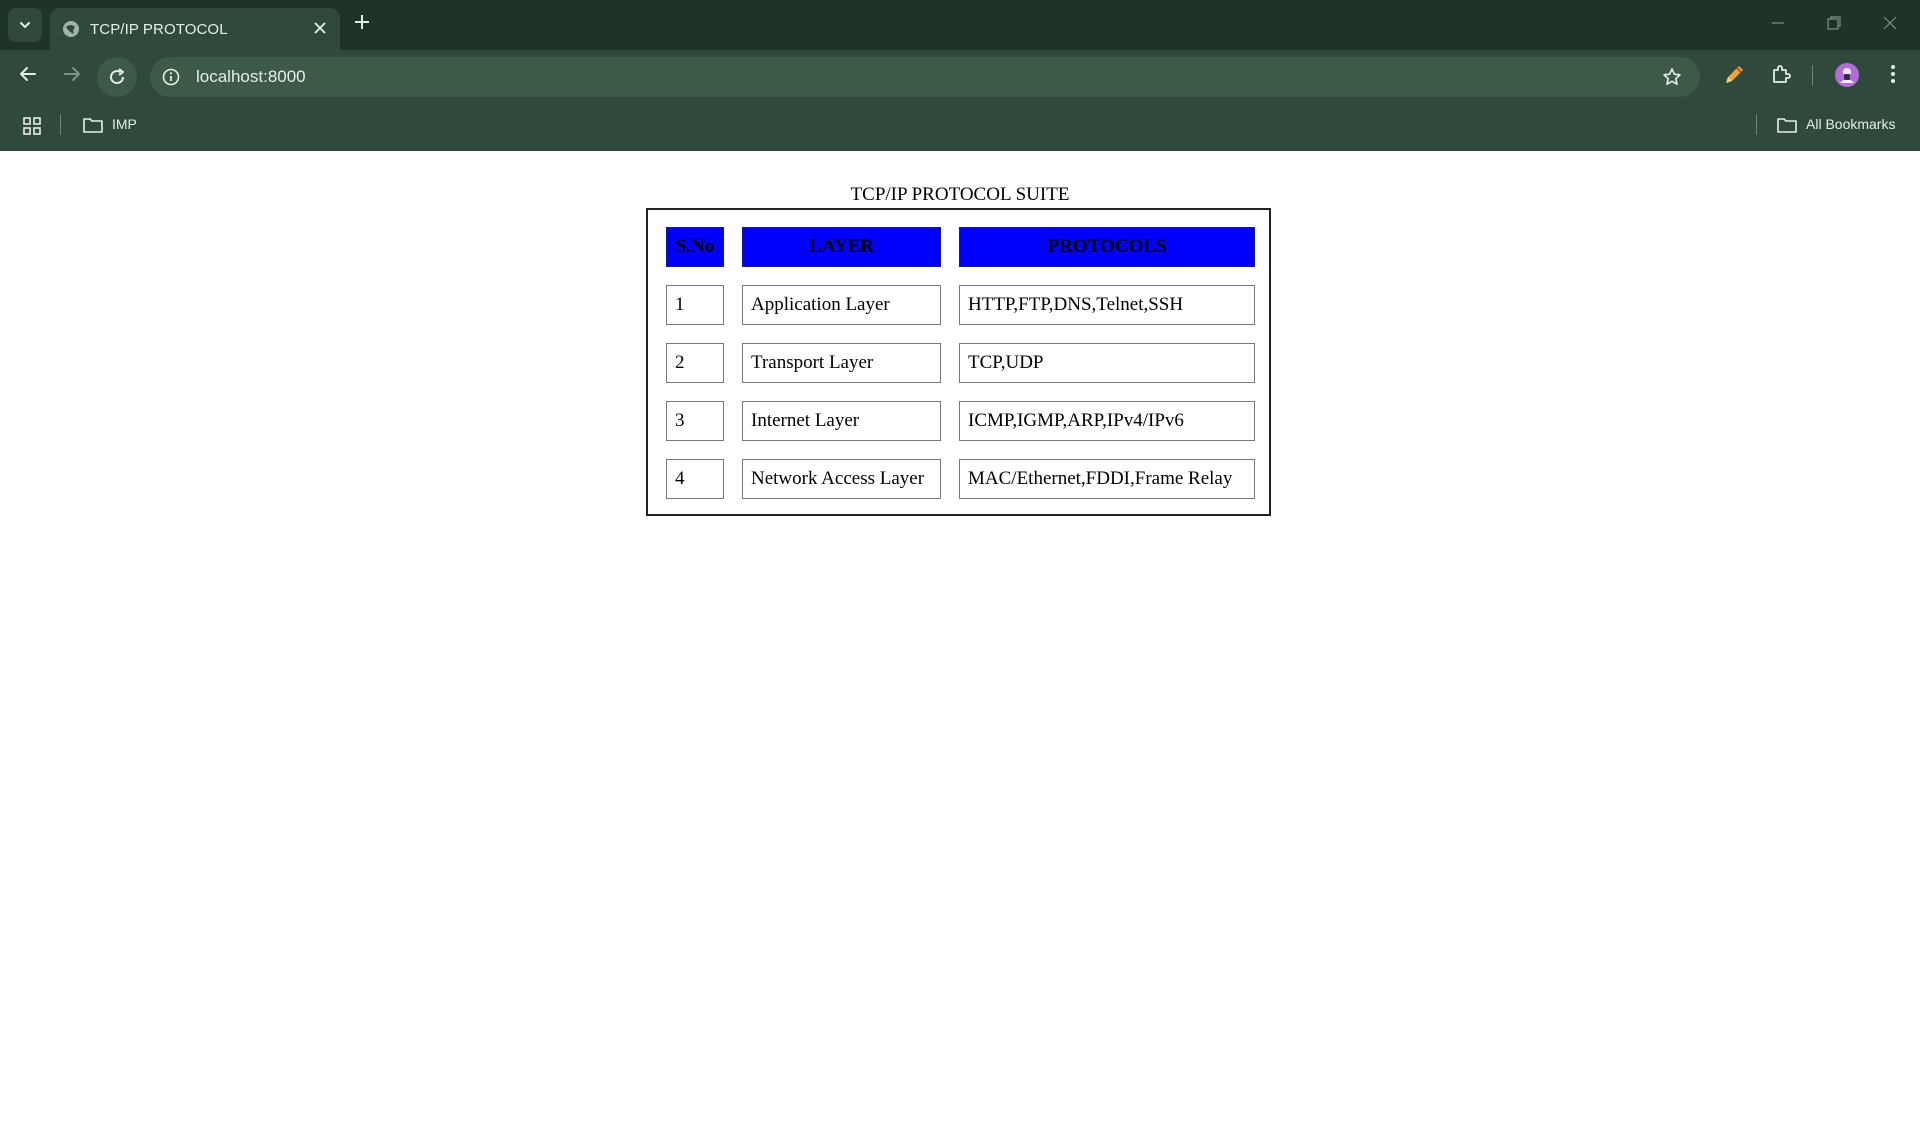 The height and width of the screenshot is (1140, 1920). I want to click on cell-layer: Transport Layer, so click(841, 363).